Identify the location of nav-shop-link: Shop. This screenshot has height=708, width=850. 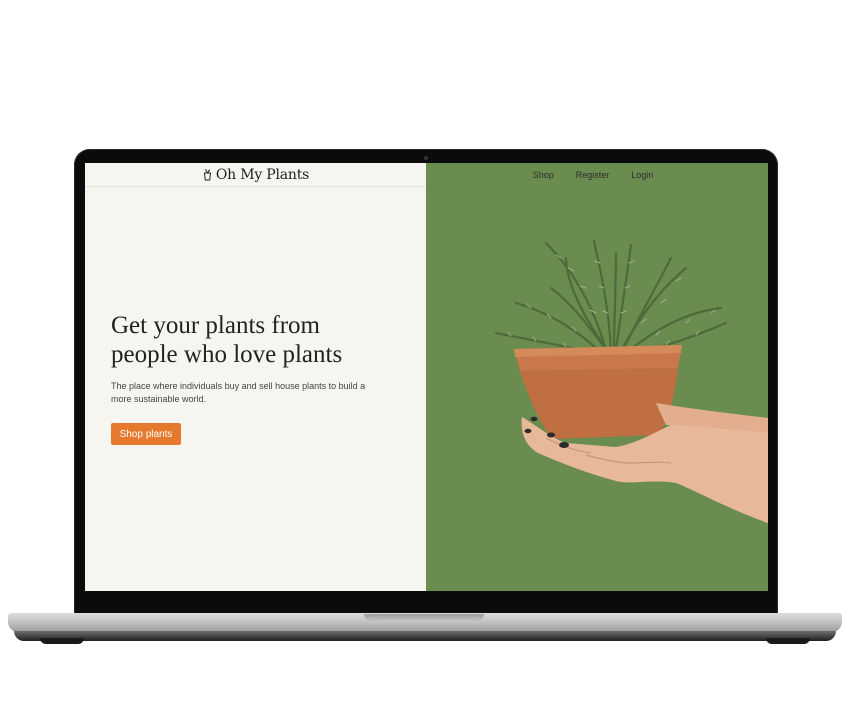
(543, 175).